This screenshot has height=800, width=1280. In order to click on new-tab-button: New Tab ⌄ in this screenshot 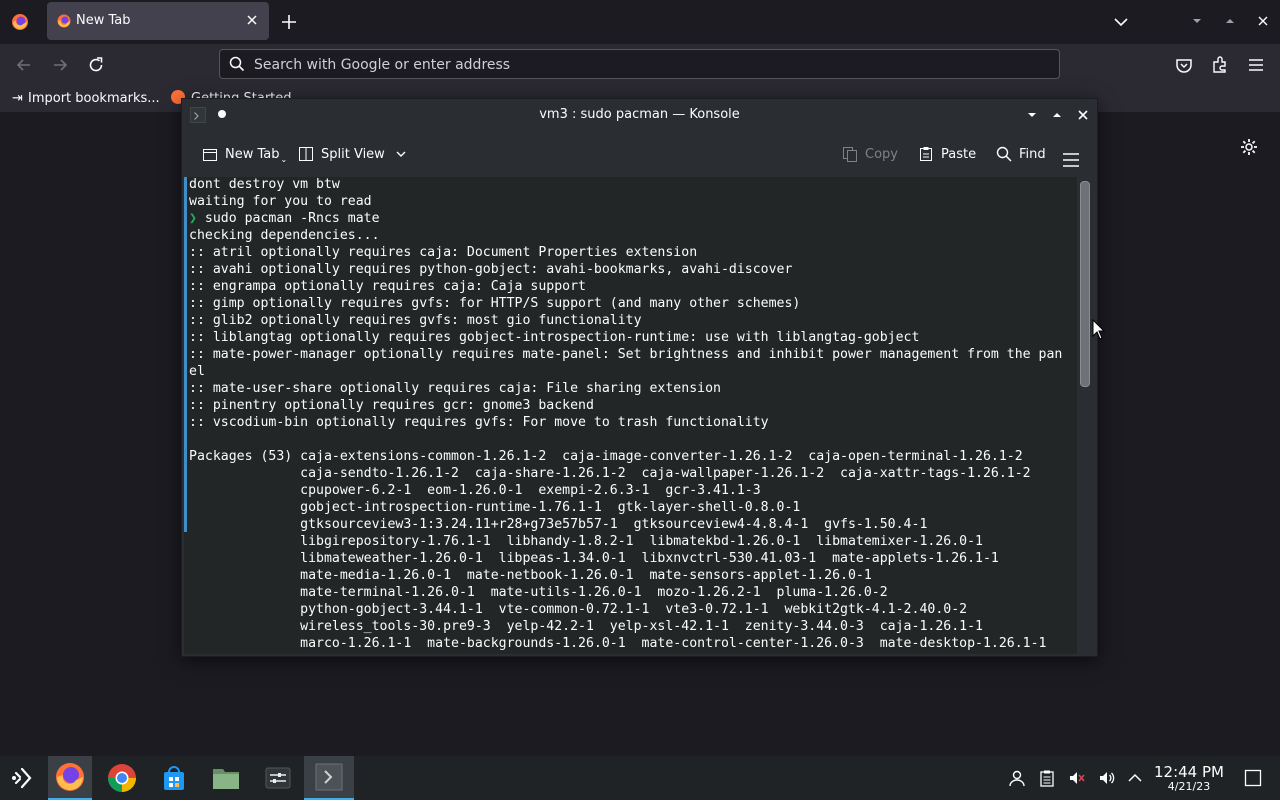, I will do `click(244, 154)`.